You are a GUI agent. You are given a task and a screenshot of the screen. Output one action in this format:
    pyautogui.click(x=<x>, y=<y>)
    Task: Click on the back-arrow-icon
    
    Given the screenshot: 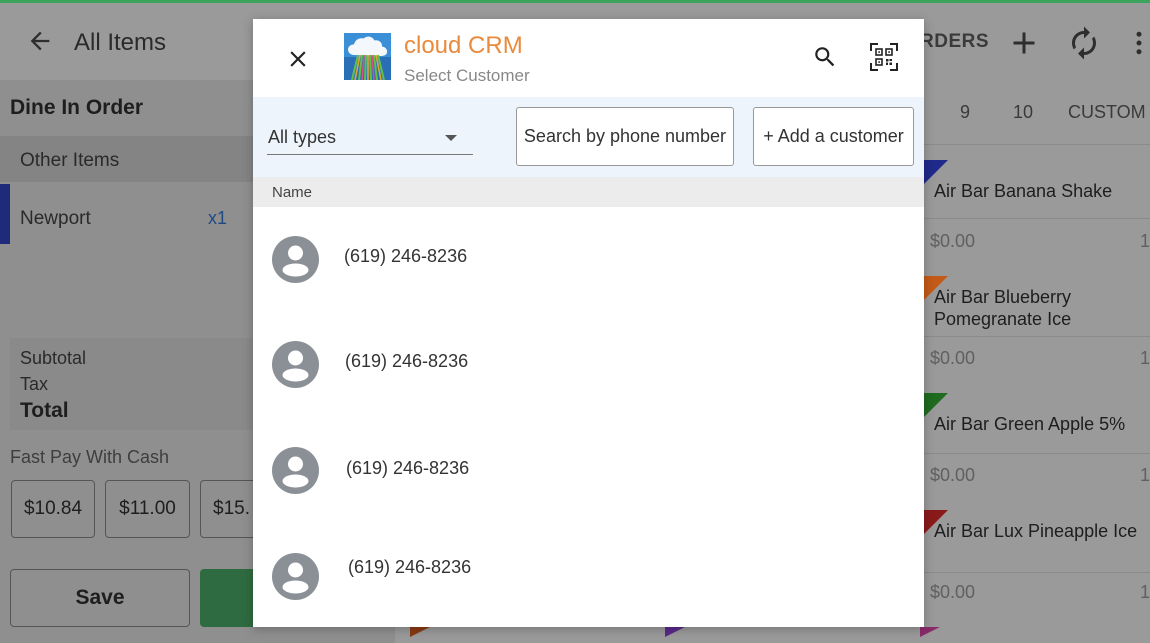 What is the action you would take?
    pyautogui.click(x=40, y=41)
    